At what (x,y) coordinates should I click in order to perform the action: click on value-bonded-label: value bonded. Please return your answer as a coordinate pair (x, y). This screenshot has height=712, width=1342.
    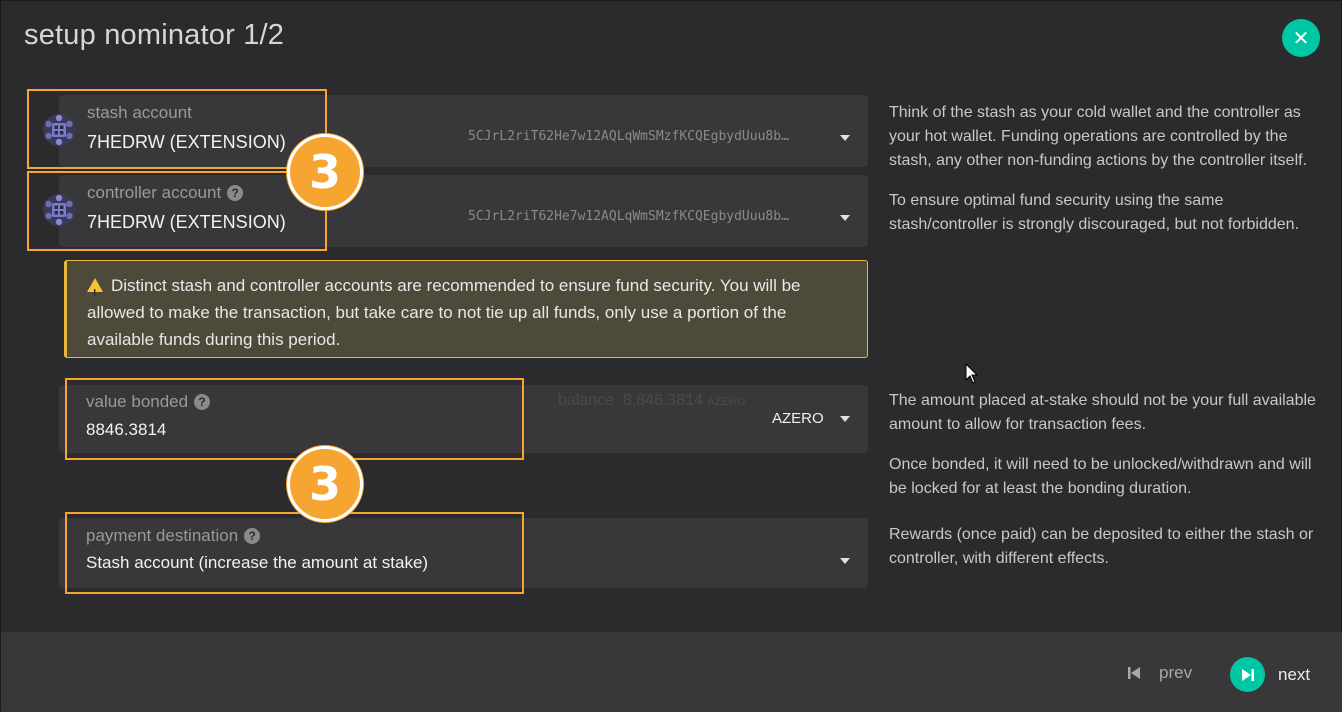
    Looking at the image, I should click on (137, 401).